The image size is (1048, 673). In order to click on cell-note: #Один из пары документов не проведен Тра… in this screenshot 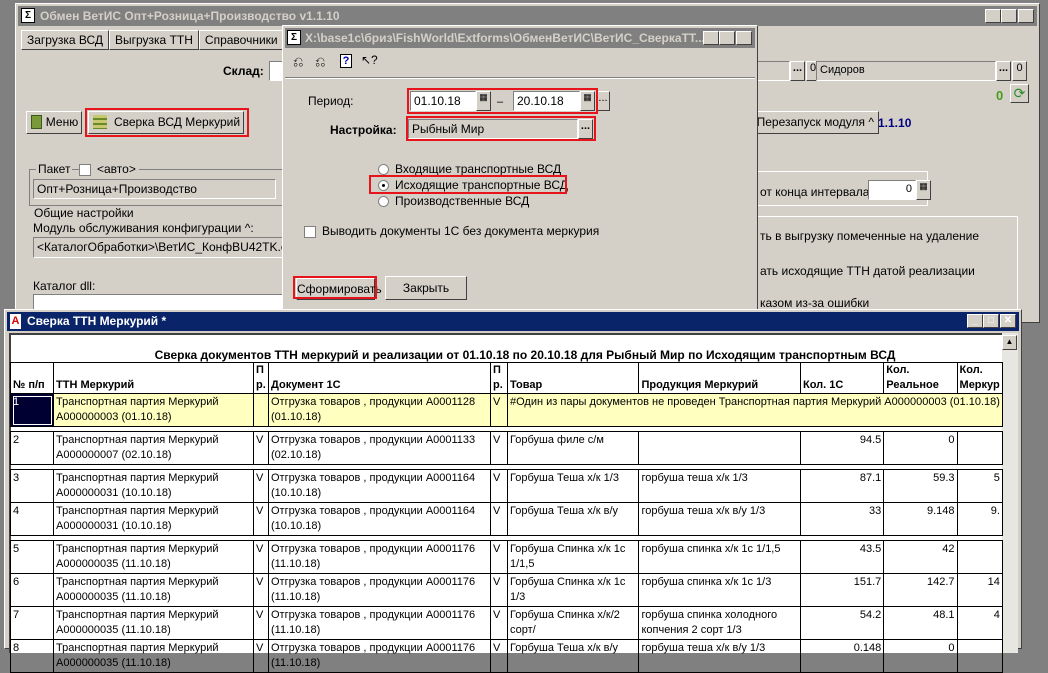, I will do `click(755, 410)`.